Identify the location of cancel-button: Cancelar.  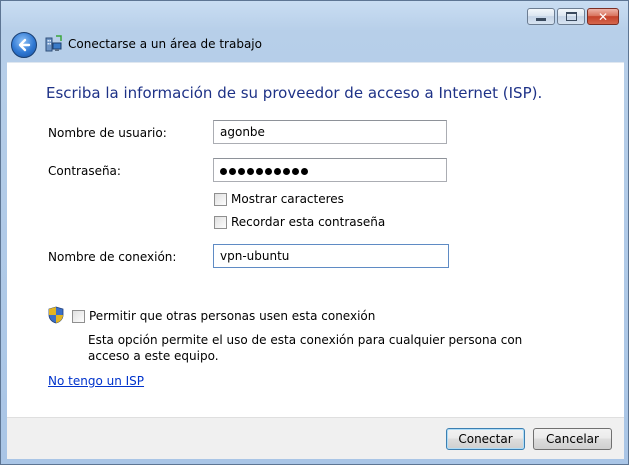
(572, 439).